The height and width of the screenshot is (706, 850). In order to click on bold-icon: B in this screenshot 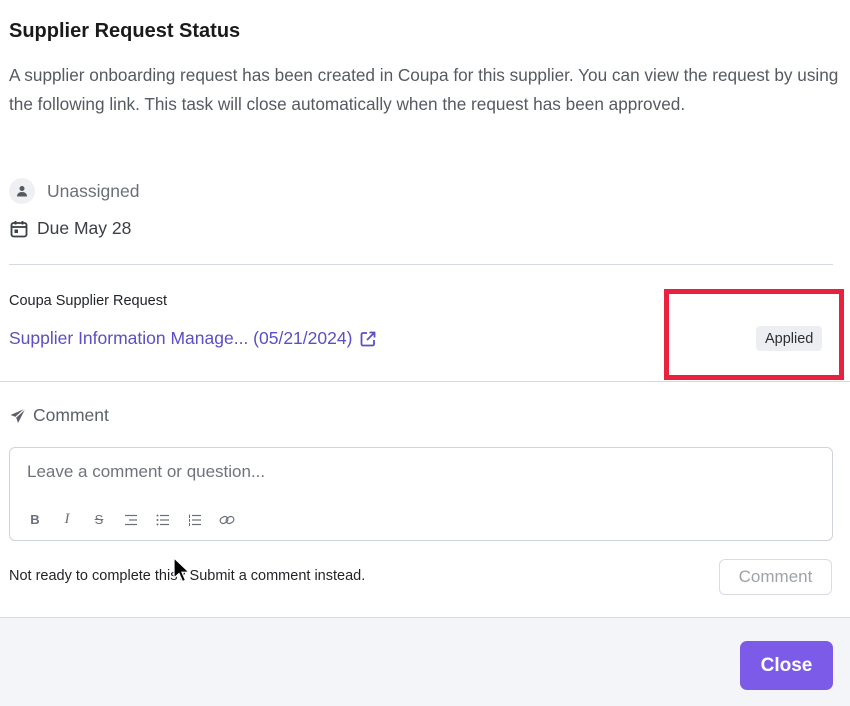, I will do `click(35, 519)`.